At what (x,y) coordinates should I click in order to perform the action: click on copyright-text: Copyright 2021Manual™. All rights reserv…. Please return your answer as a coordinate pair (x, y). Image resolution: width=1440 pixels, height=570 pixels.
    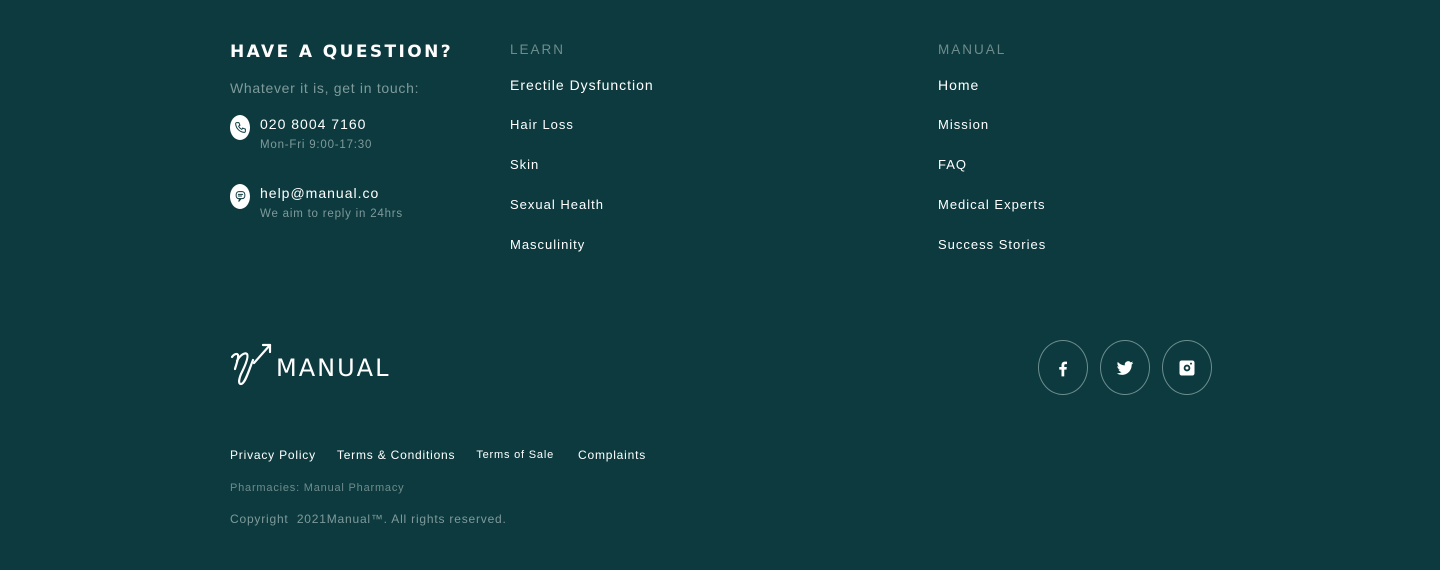
    Looking at the image, I should click on (368, 519).